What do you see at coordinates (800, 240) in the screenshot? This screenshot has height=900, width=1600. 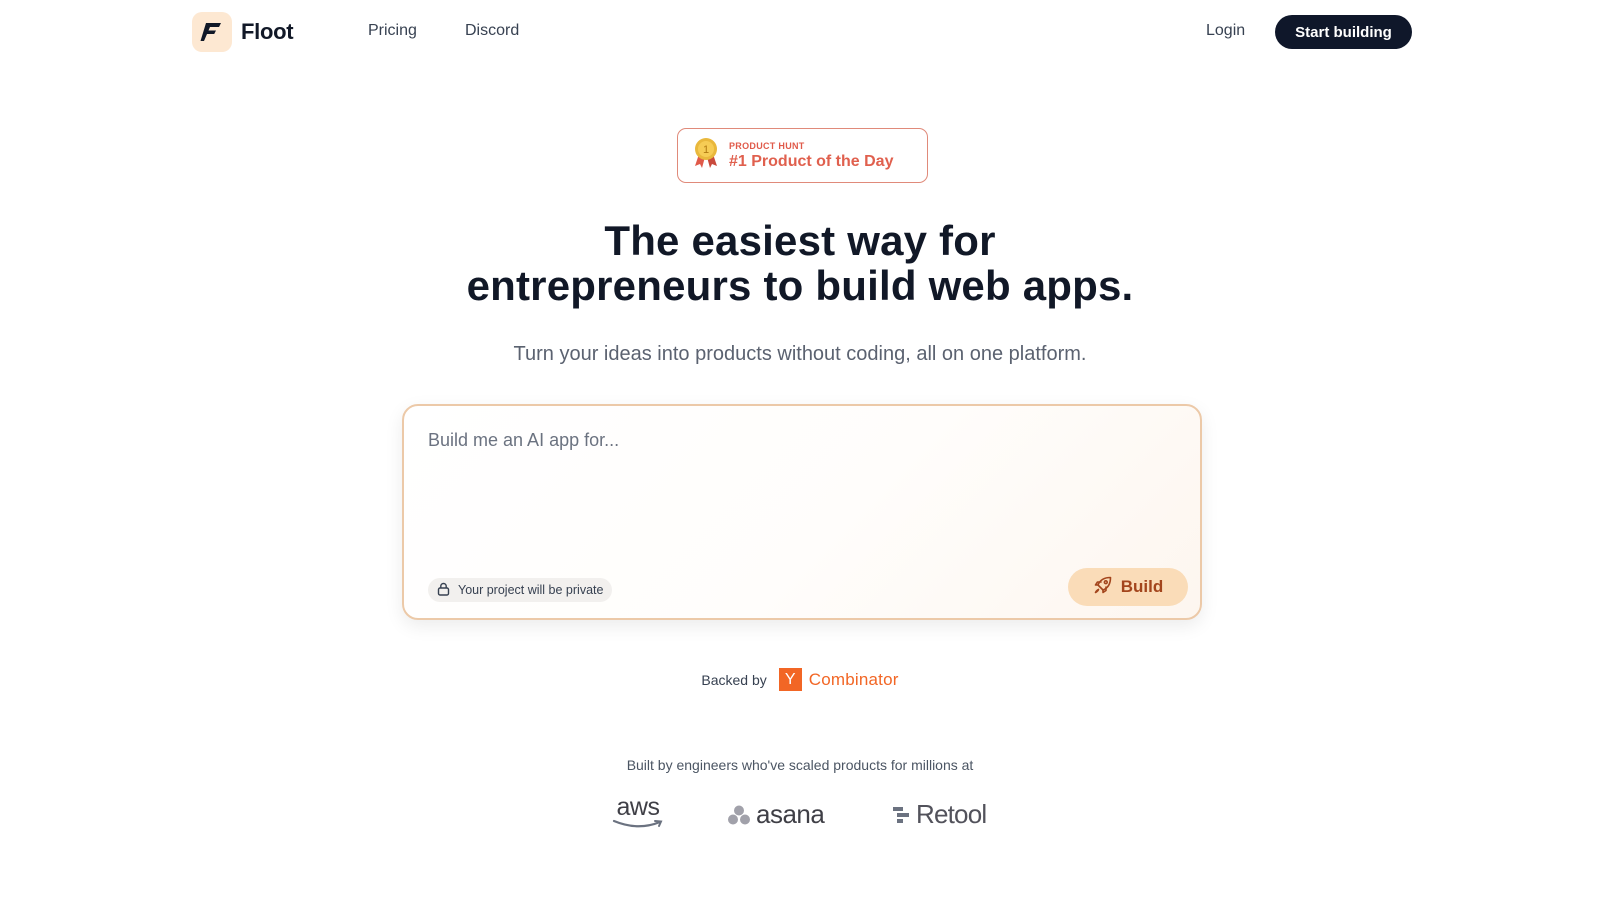 I see `hero-title-line1: The easiest way for` at bounding box center [800, 240].